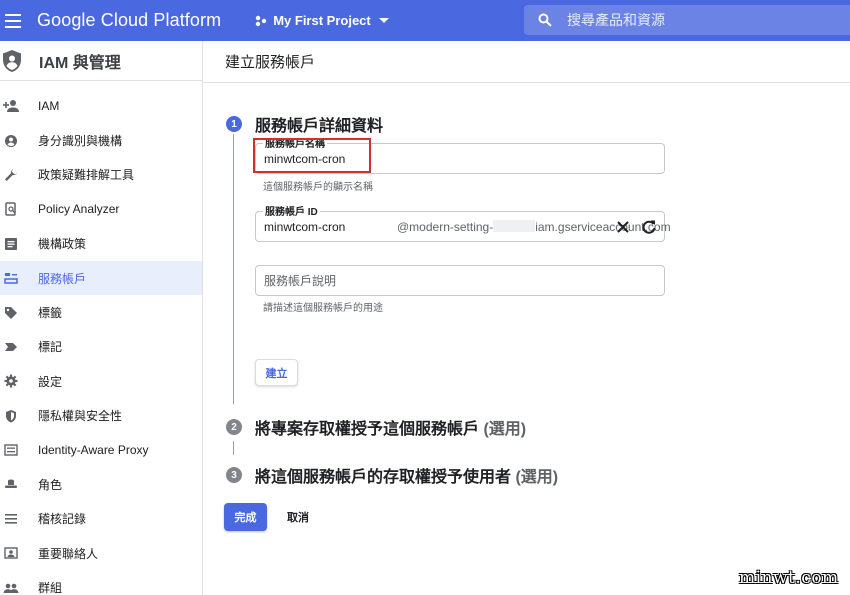  Describe the element at coordinates (233, 269) in the screenshot. I see `step-connector-line` at that location.